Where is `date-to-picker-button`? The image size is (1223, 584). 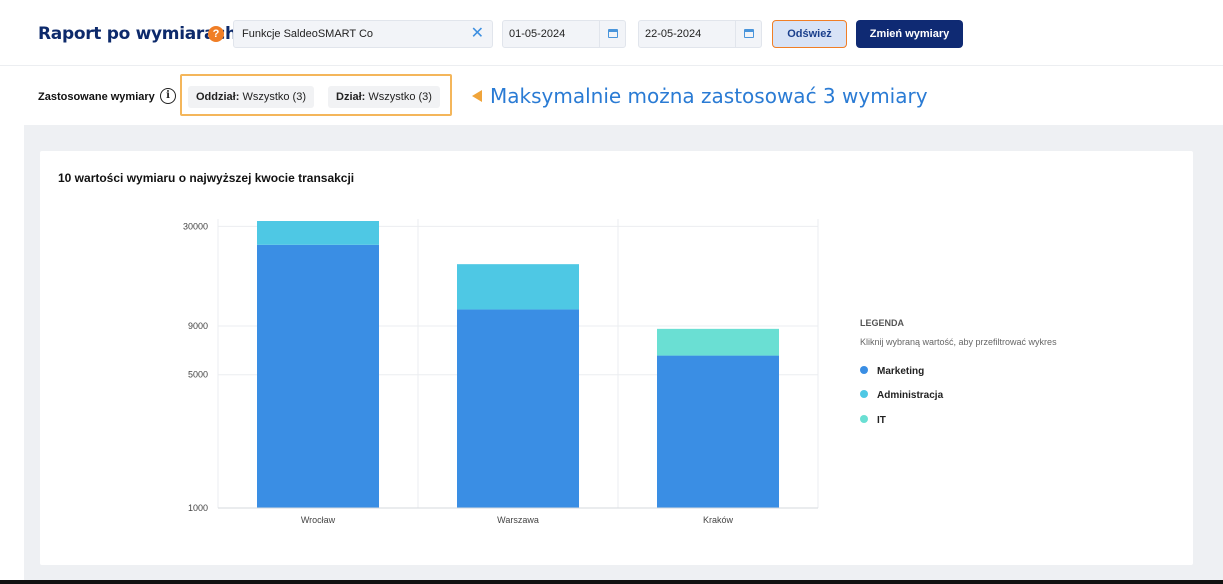
date-to-picker-button is located at coordinates (748, 34).